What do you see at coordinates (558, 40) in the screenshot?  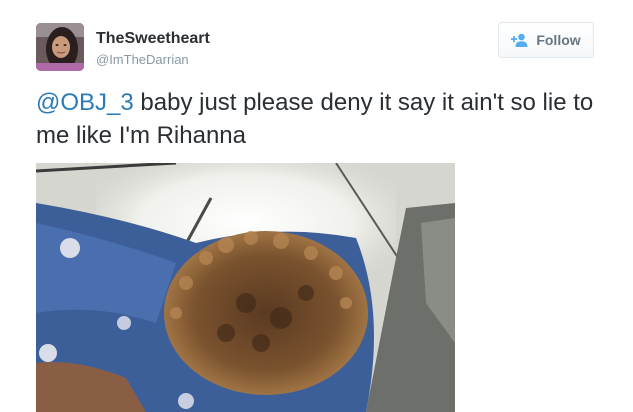 I see `follow-button-label: Follow` at bounding box center [558, 40].